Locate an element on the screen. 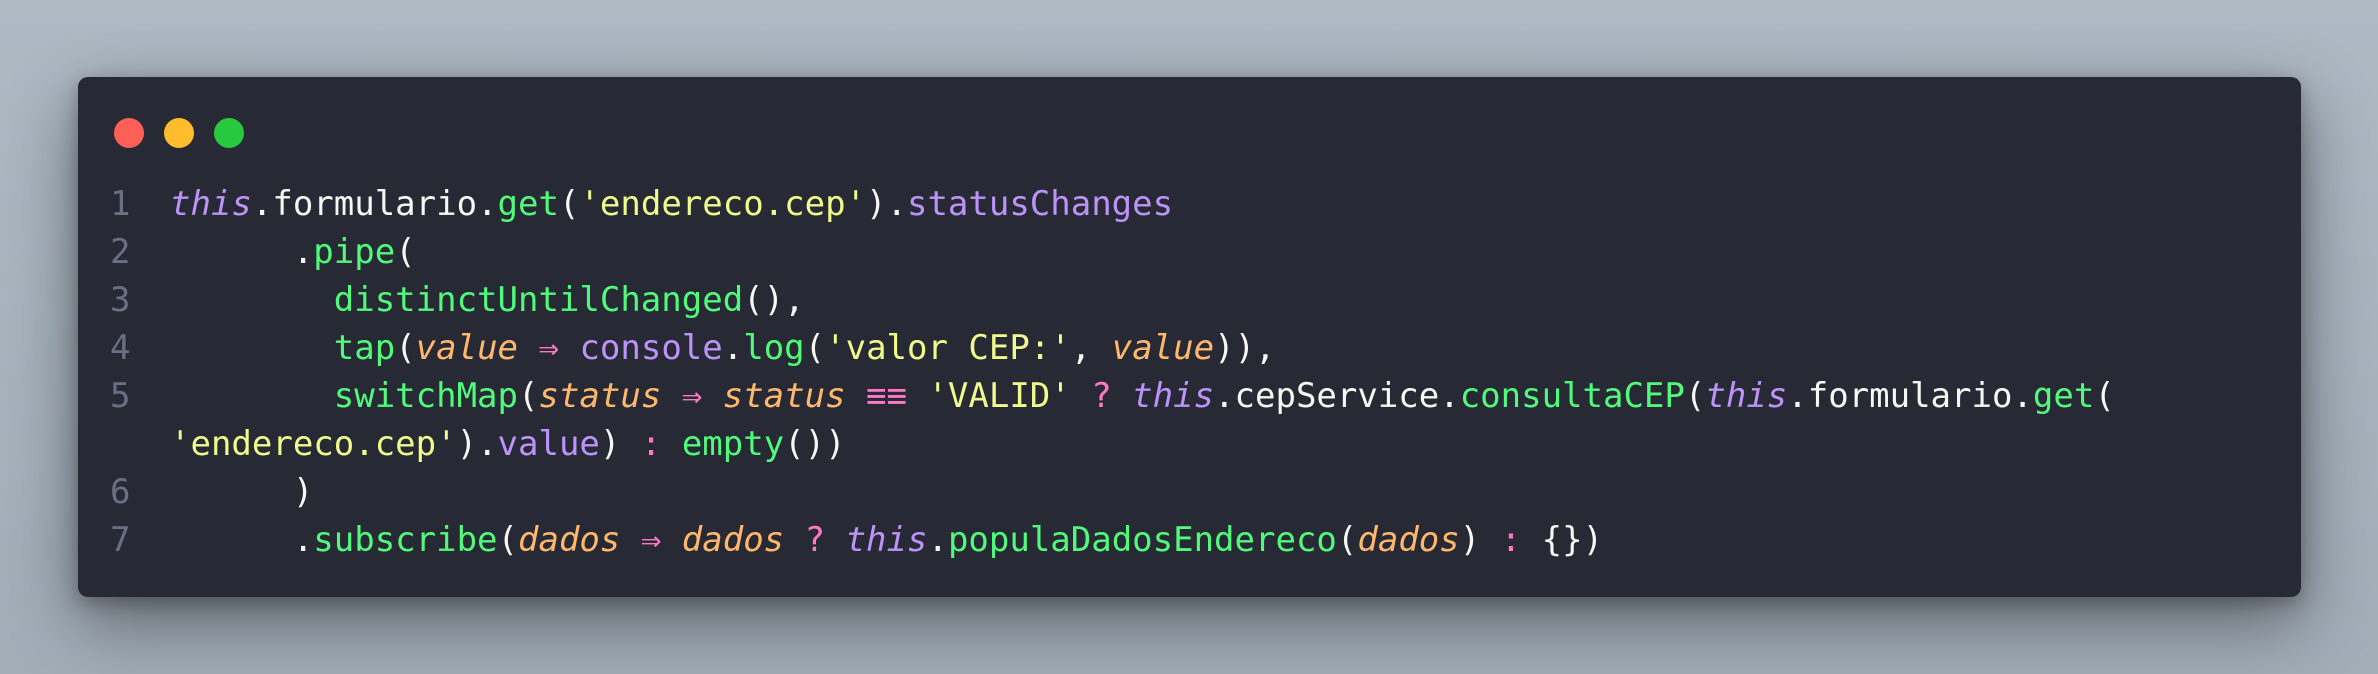 The height and width of the screenshot is (674, 2378). line-number: 4 is located at coordinates (120, 348).